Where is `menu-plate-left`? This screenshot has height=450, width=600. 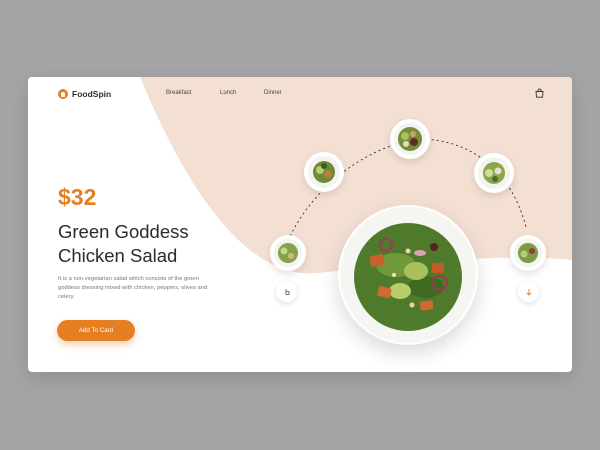 menu-plate-left is located at coordinates (324, 172).